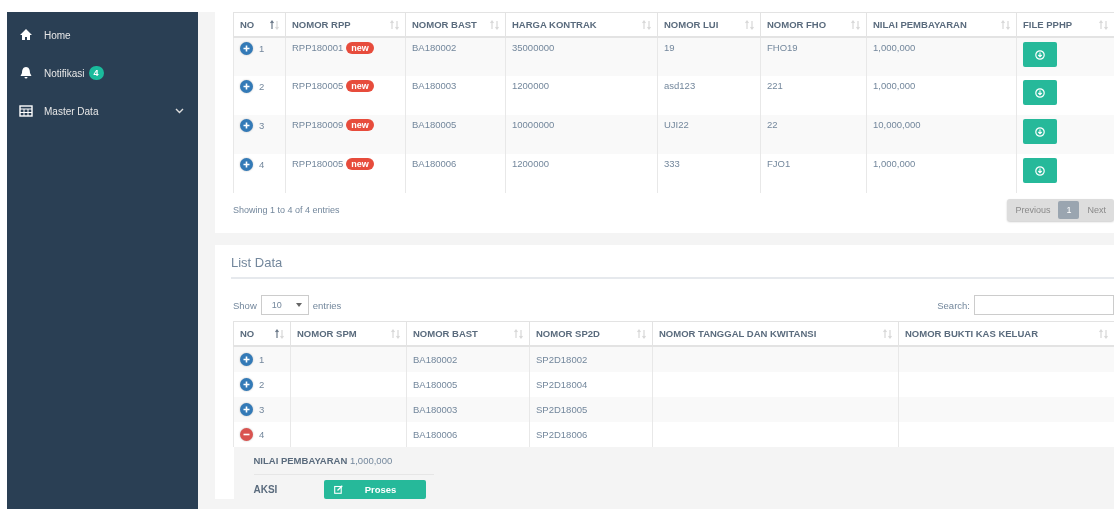 The image size is (1114, 509). What do you see at coordinates (318, 47) in the screenshot?
I see `table-cell: RPP180001` at bounding box center [318, 47].